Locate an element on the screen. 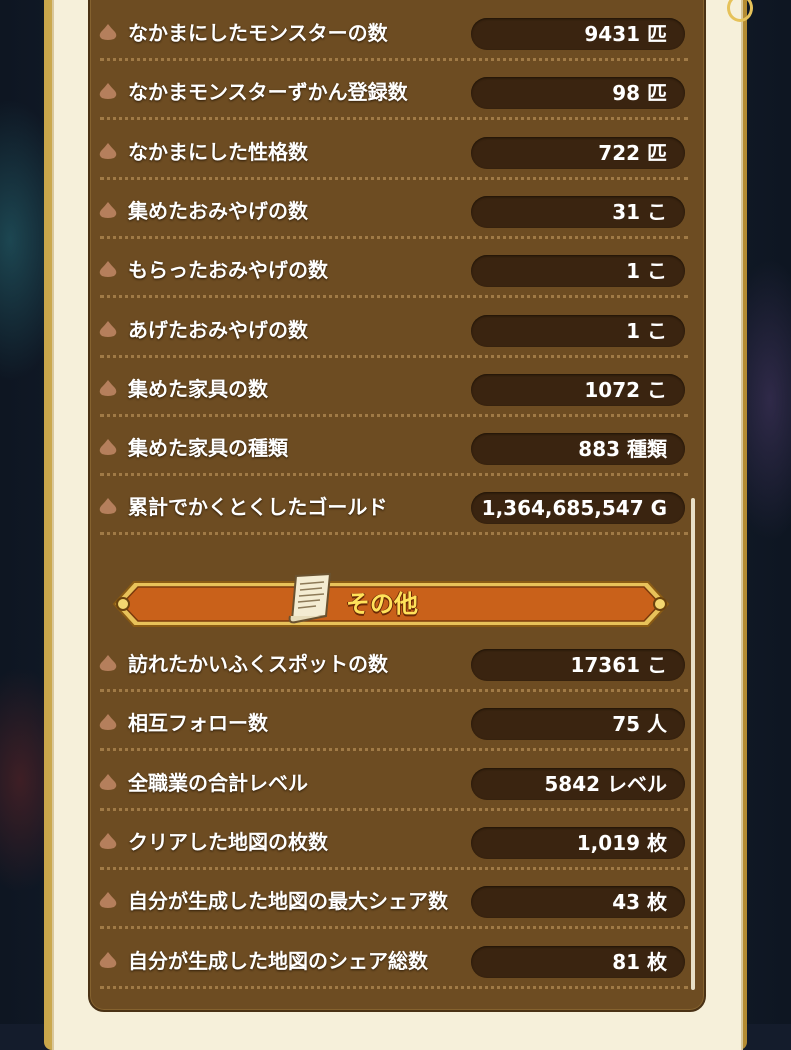 This screenshot has height=1050, width=791. stat-label: 相互フォロー数 is located at coordinates (198, 723).